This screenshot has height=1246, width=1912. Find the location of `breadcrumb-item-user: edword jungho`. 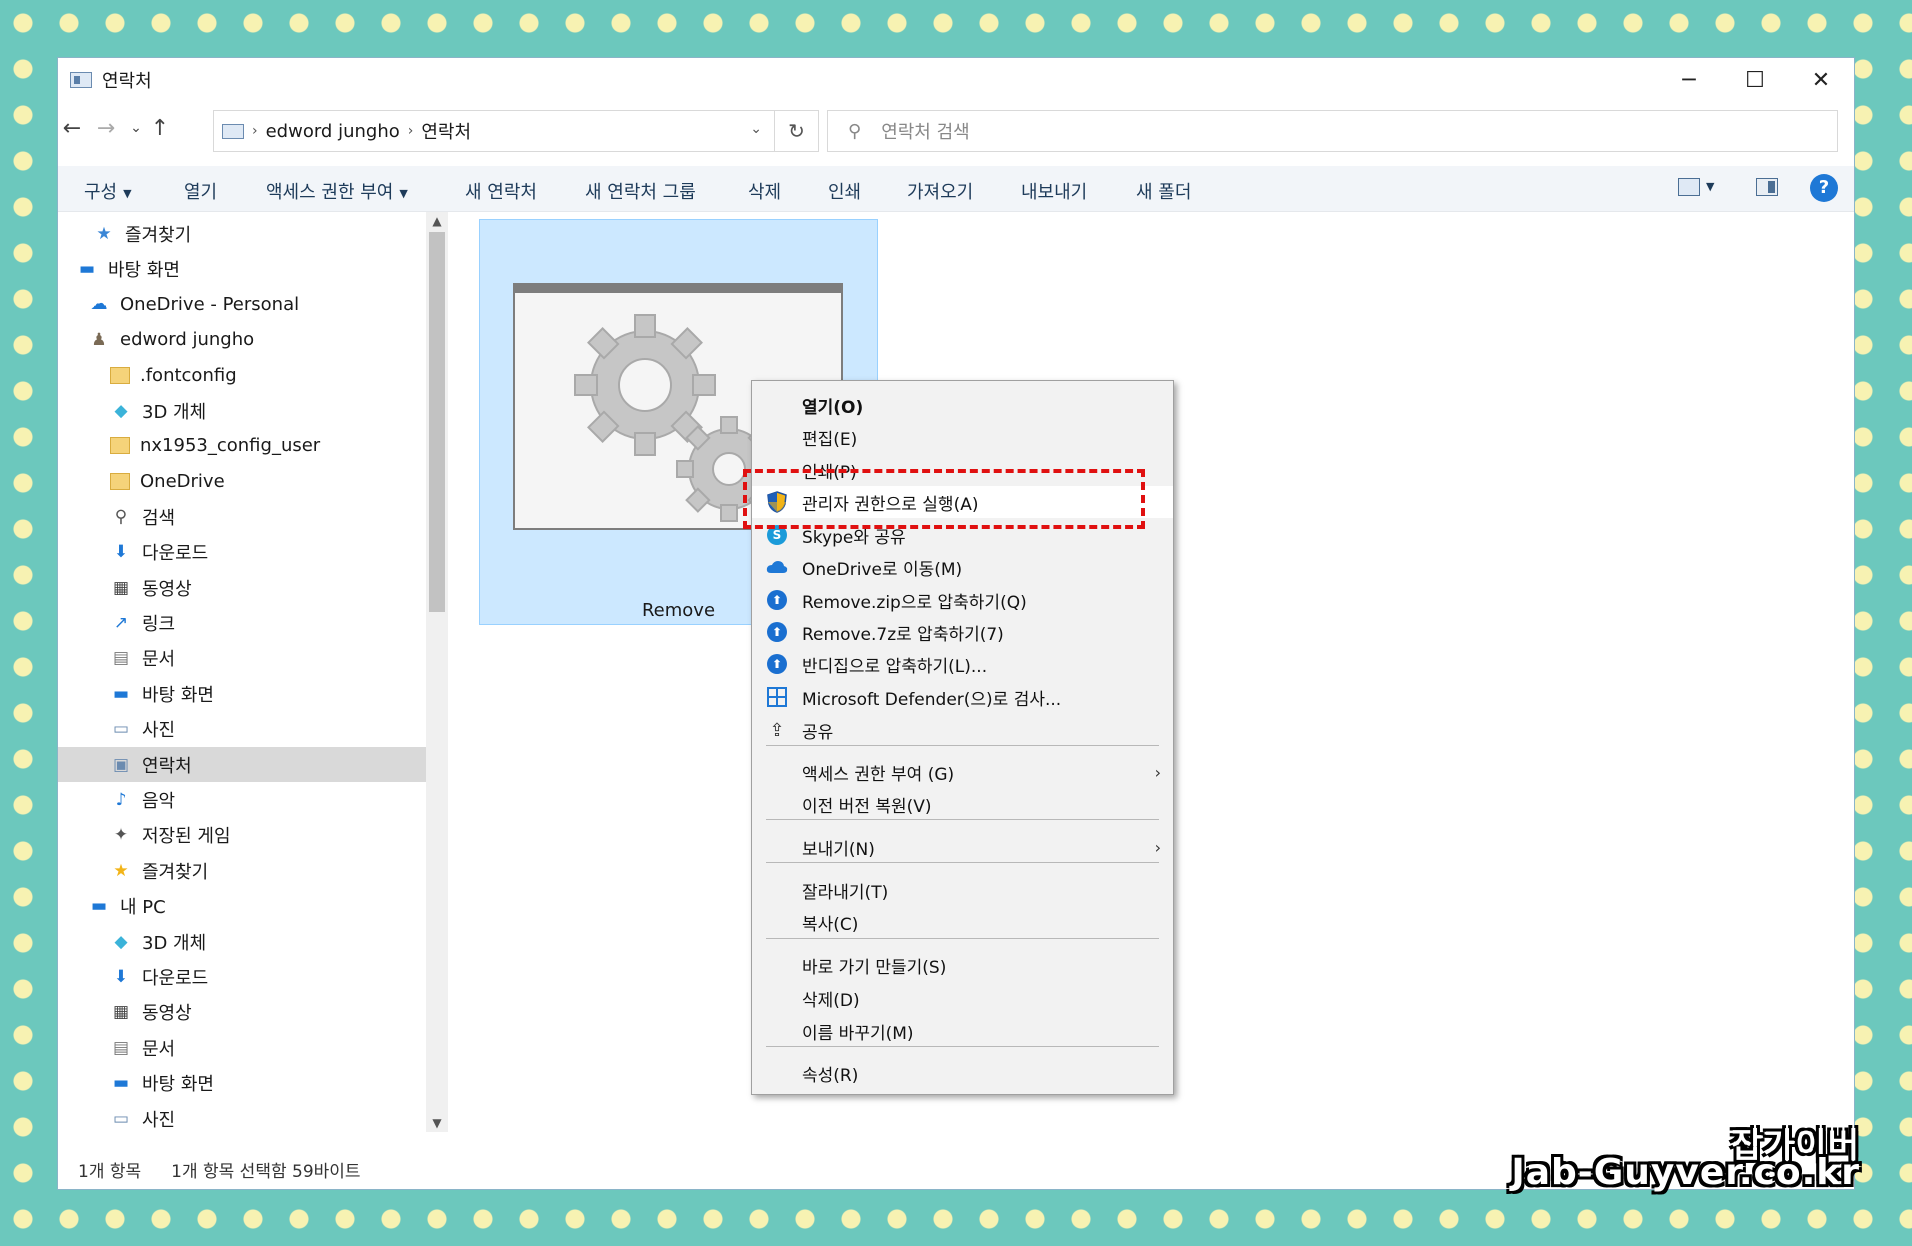

breadcrumb-item-user: edword jungho is located at coordinates (333, 131).